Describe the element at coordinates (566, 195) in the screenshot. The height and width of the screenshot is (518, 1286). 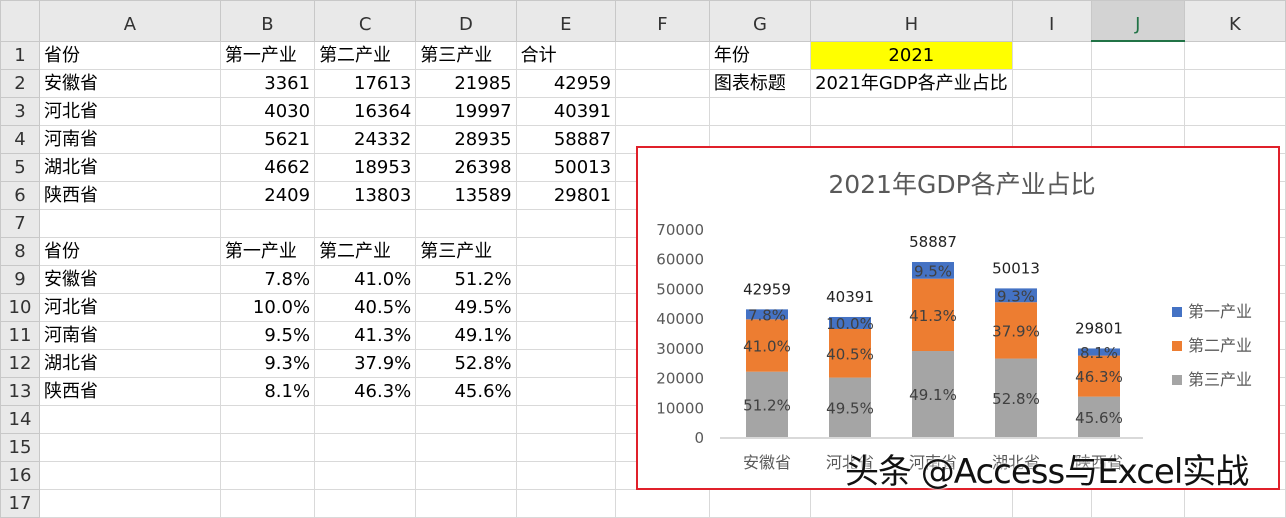
I see `cell-E6: 29801` at that location.